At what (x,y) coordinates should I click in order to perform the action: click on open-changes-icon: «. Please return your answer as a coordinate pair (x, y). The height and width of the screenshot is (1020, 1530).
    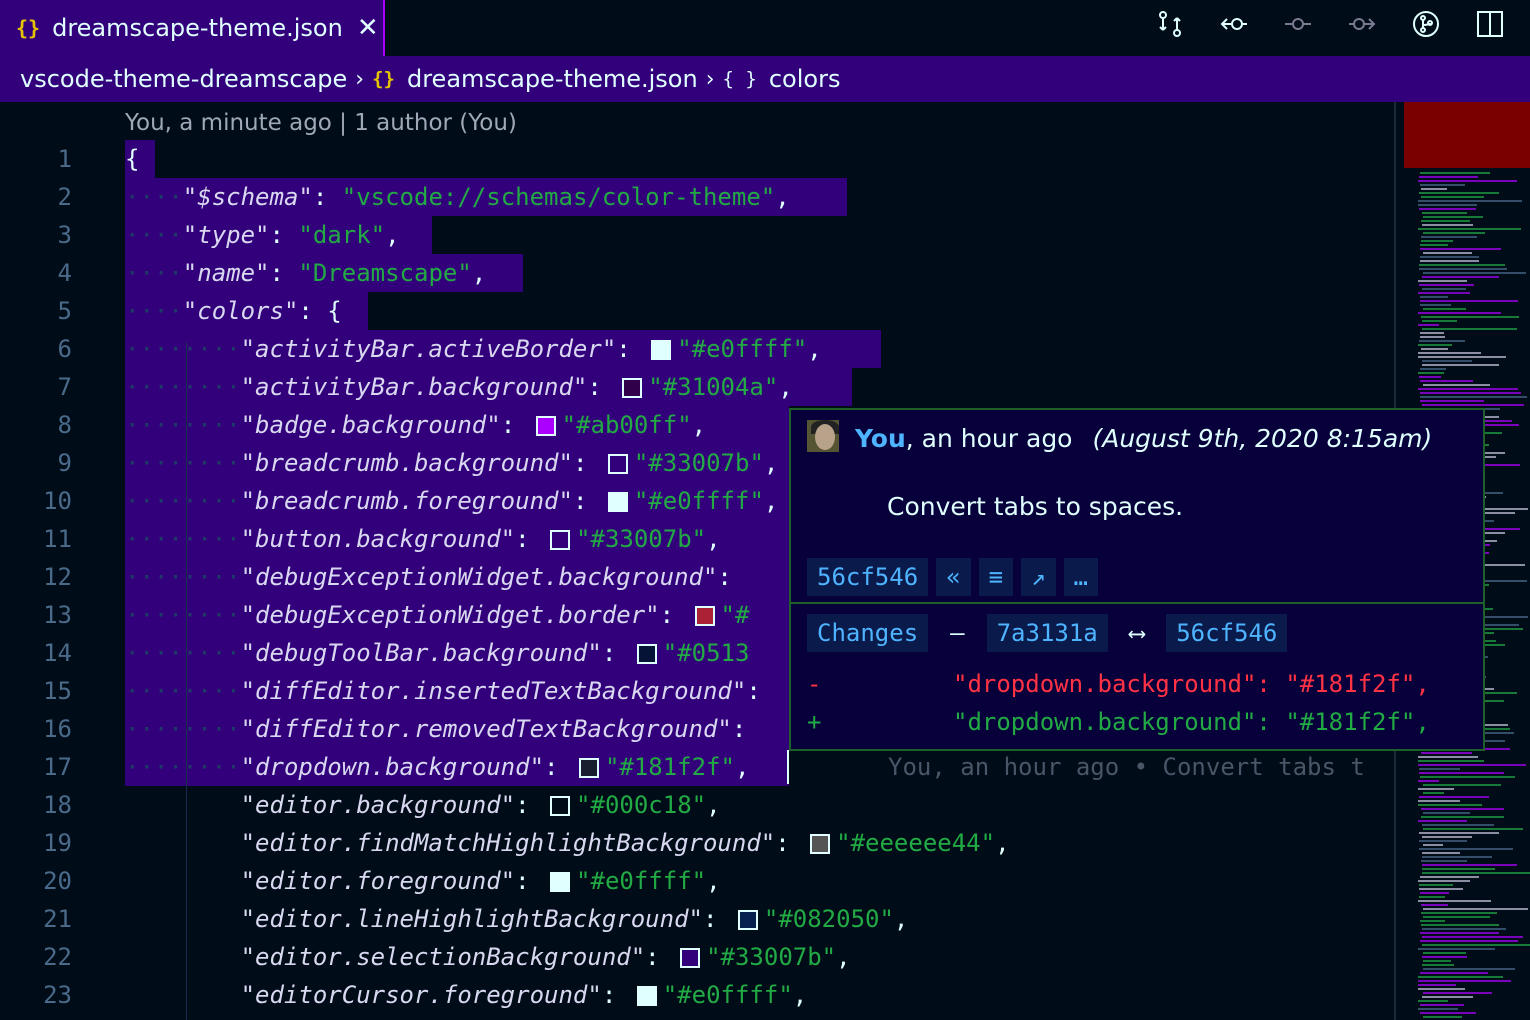
    Looking at the image, I should click on (953, 577).